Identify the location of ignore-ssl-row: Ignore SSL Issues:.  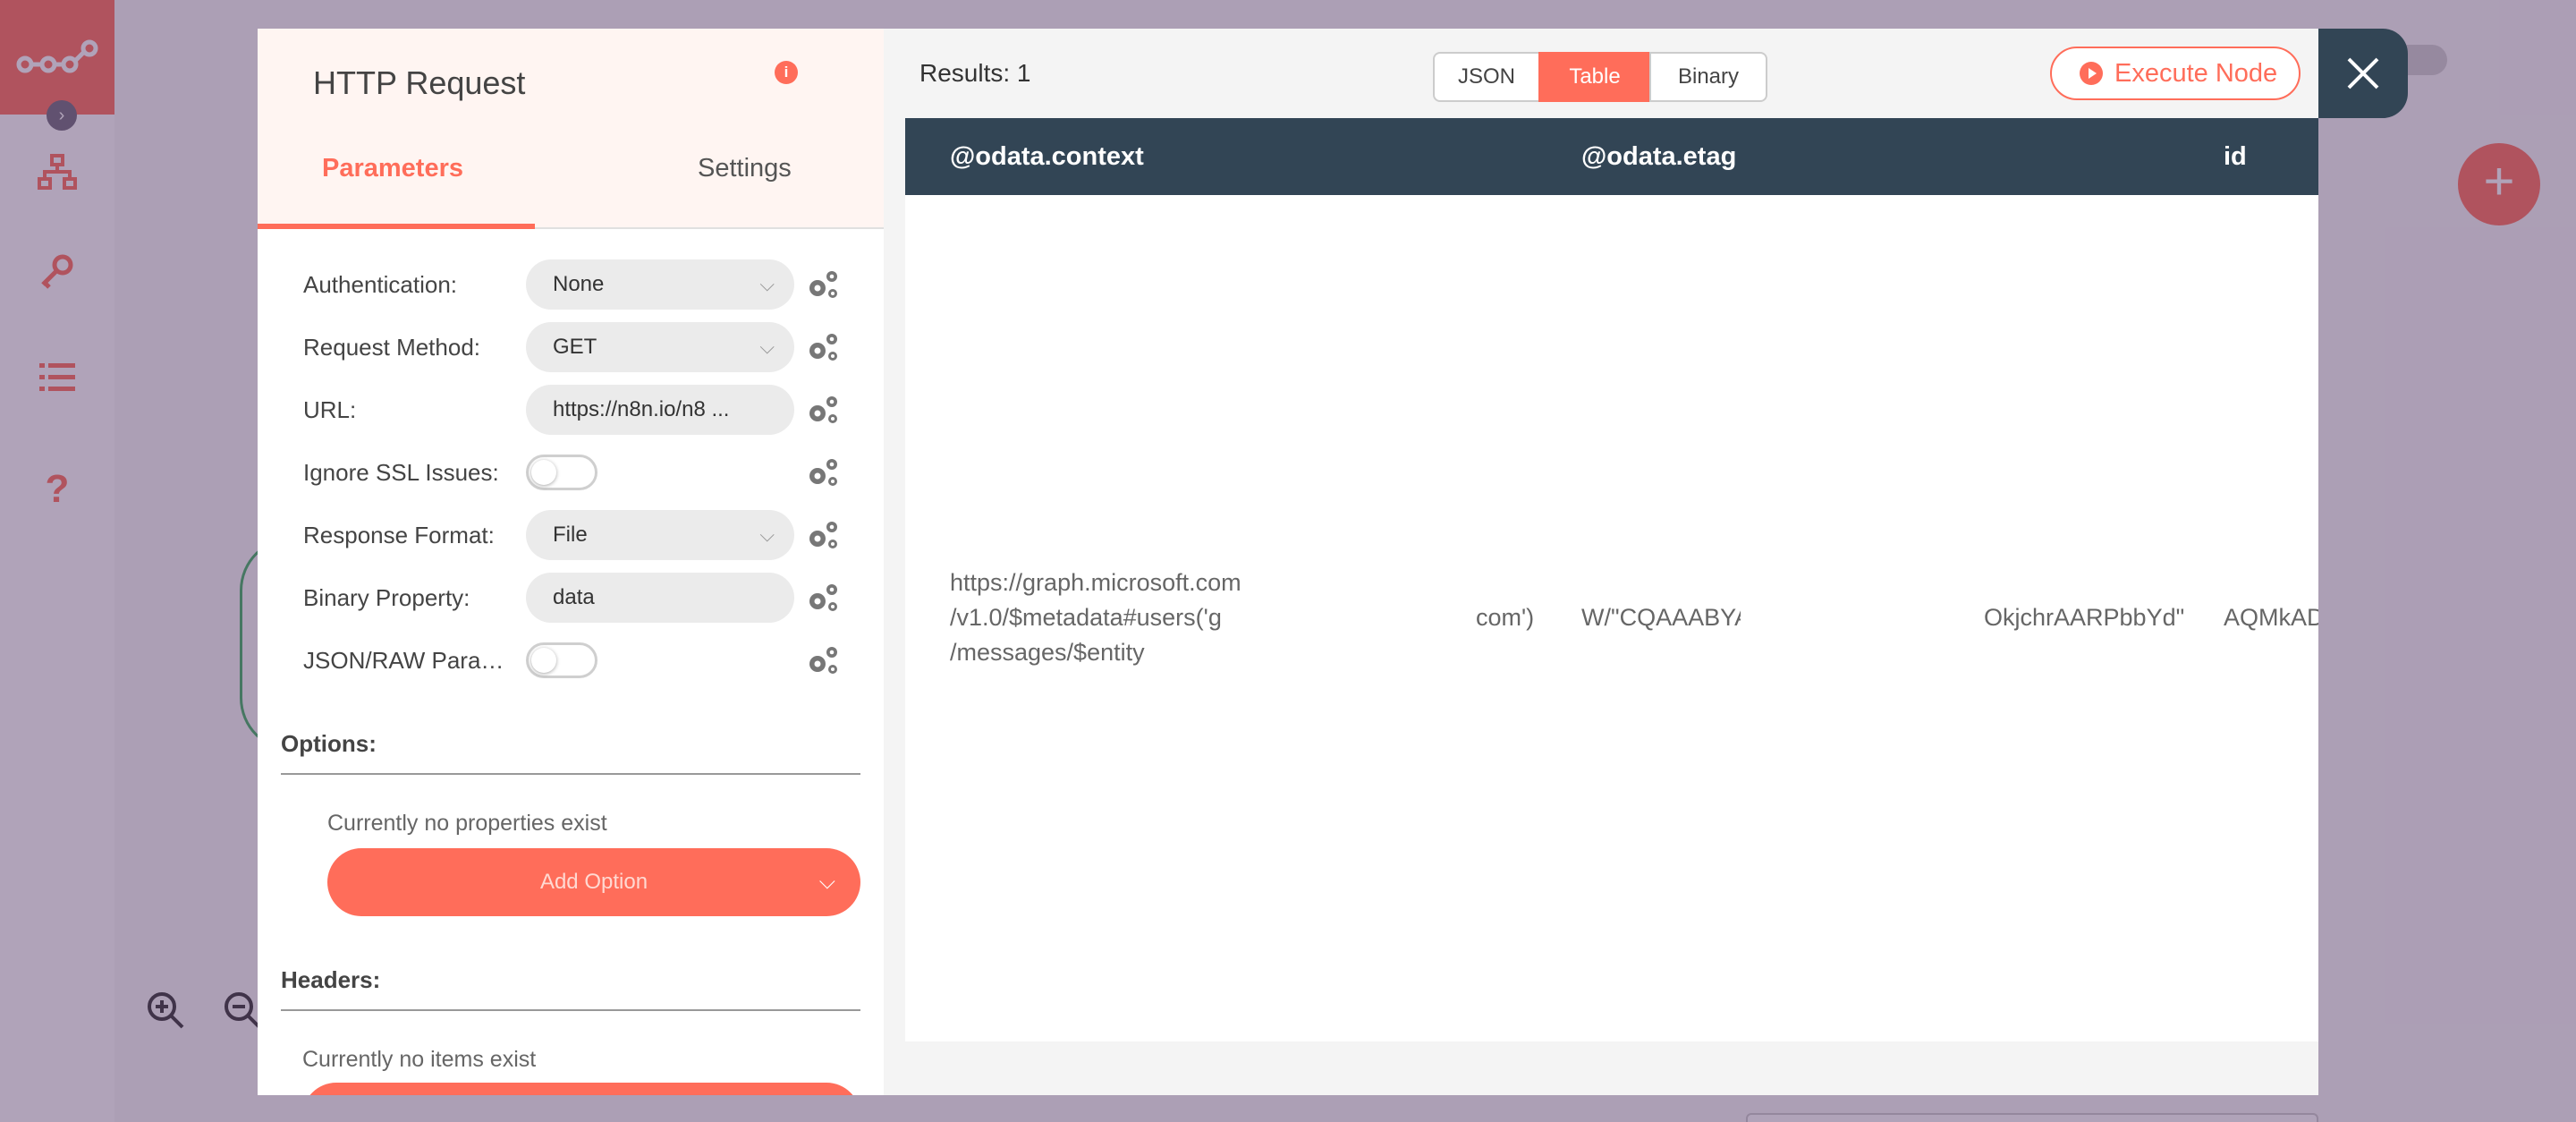
(571, 472).